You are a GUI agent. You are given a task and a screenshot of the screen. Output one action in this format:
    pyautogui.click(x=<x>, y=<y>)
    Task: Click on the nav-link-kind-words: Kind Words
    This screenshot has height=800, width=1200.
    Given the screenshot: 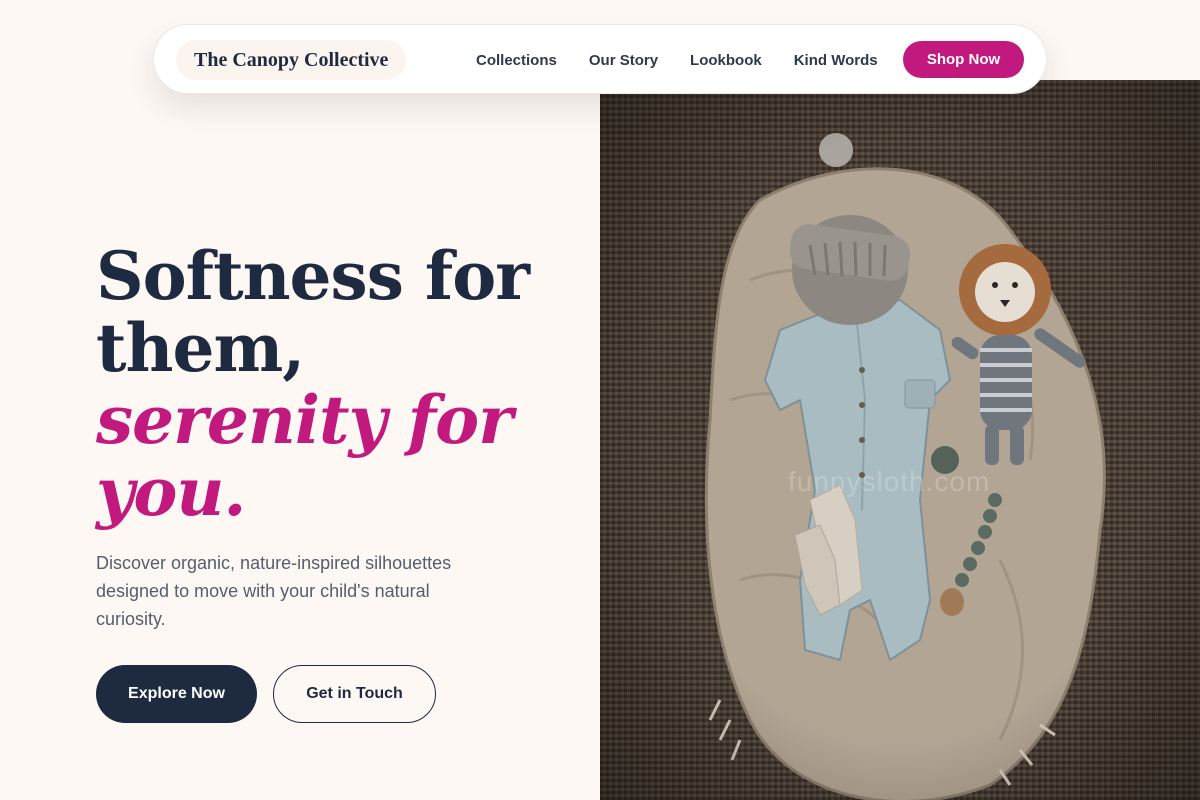 What is the action you would take?
    pyautogui.click(x=836, y=60)
    